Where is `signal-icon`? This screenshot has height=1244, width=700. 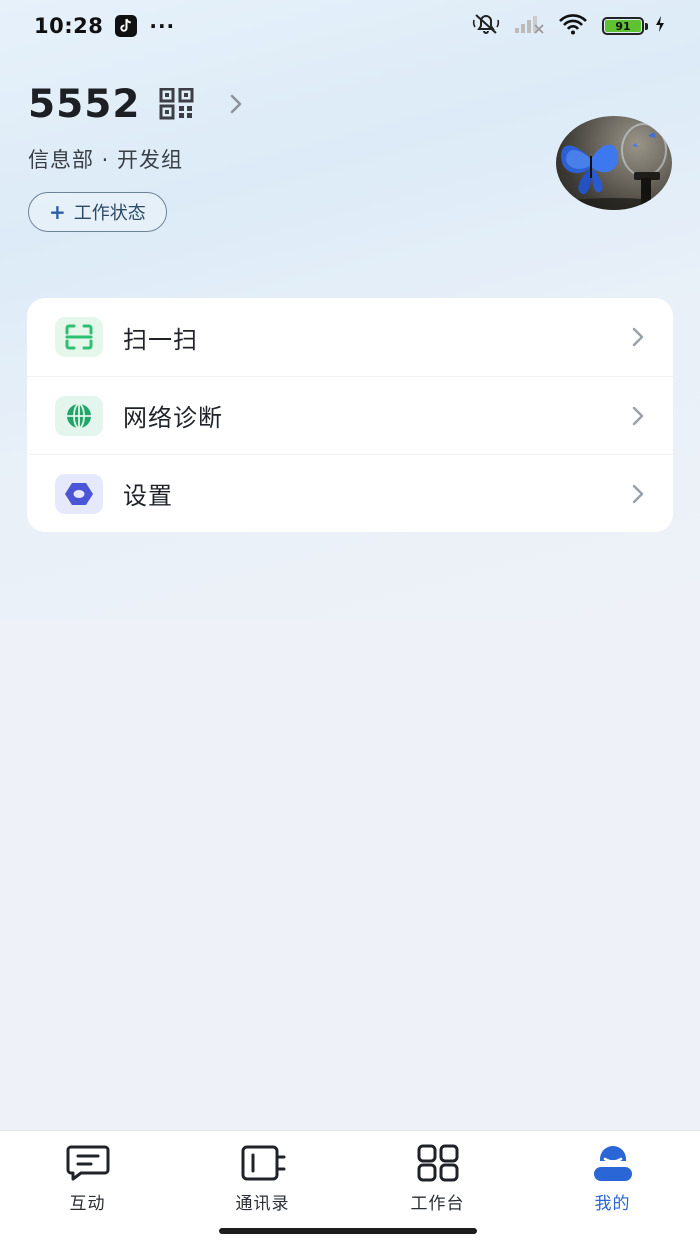
signal-icon is located at coordinates (529, 26).